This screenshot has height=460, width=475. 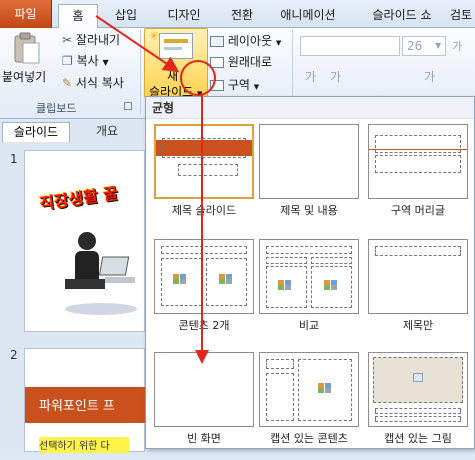 What do you see at coordinates (176, 46) in the screenshot?
I see `slide-icon` at bounding box center [176, 46].